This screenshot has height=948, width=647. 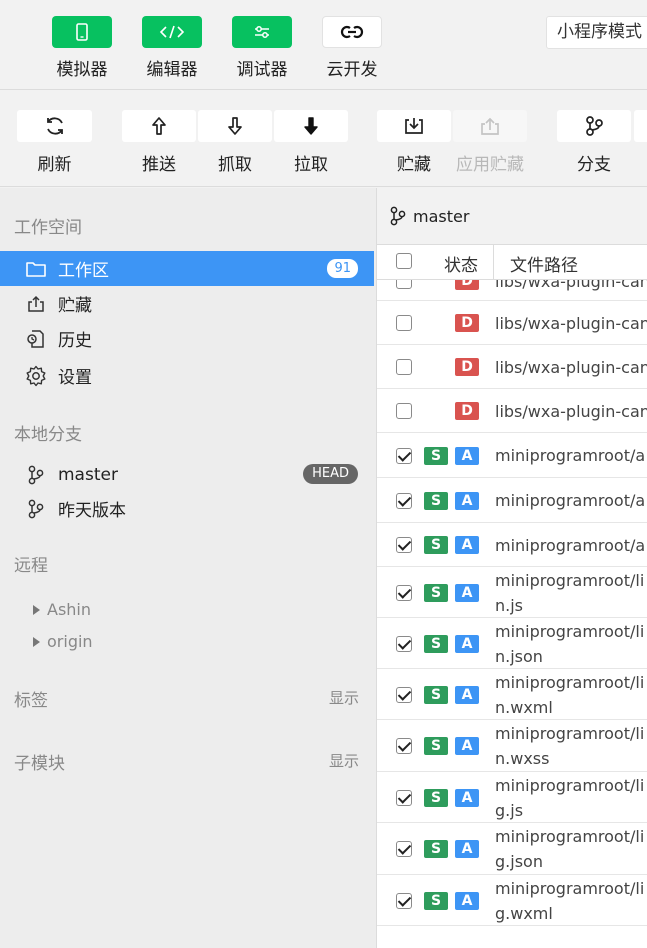 I want to click on status-column-header: 状态, so click(x=461, y=266).